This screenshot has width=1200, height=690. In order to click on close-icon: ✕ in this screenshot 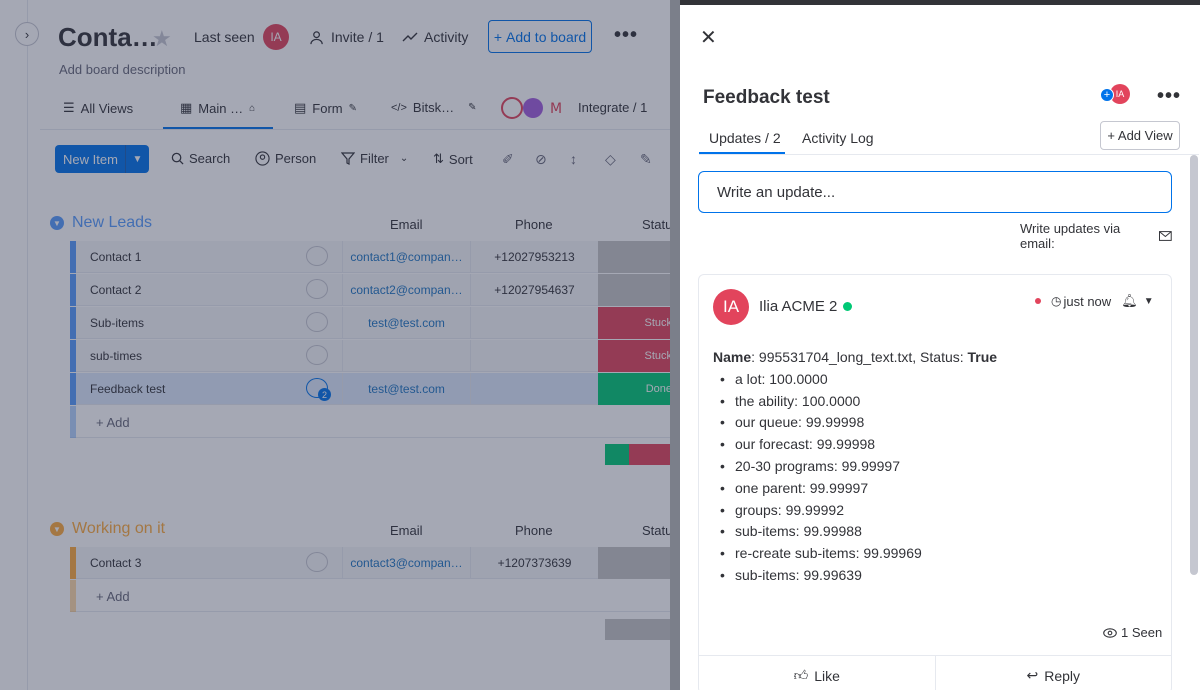, I will do `click(708, 37)`.